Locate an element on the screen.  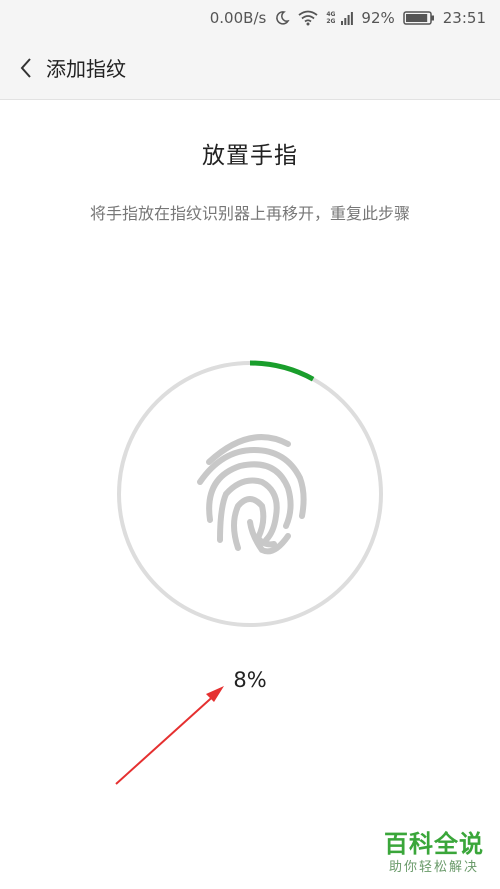
net-speed: 0.00B/s is located at coordinates (238, 18).